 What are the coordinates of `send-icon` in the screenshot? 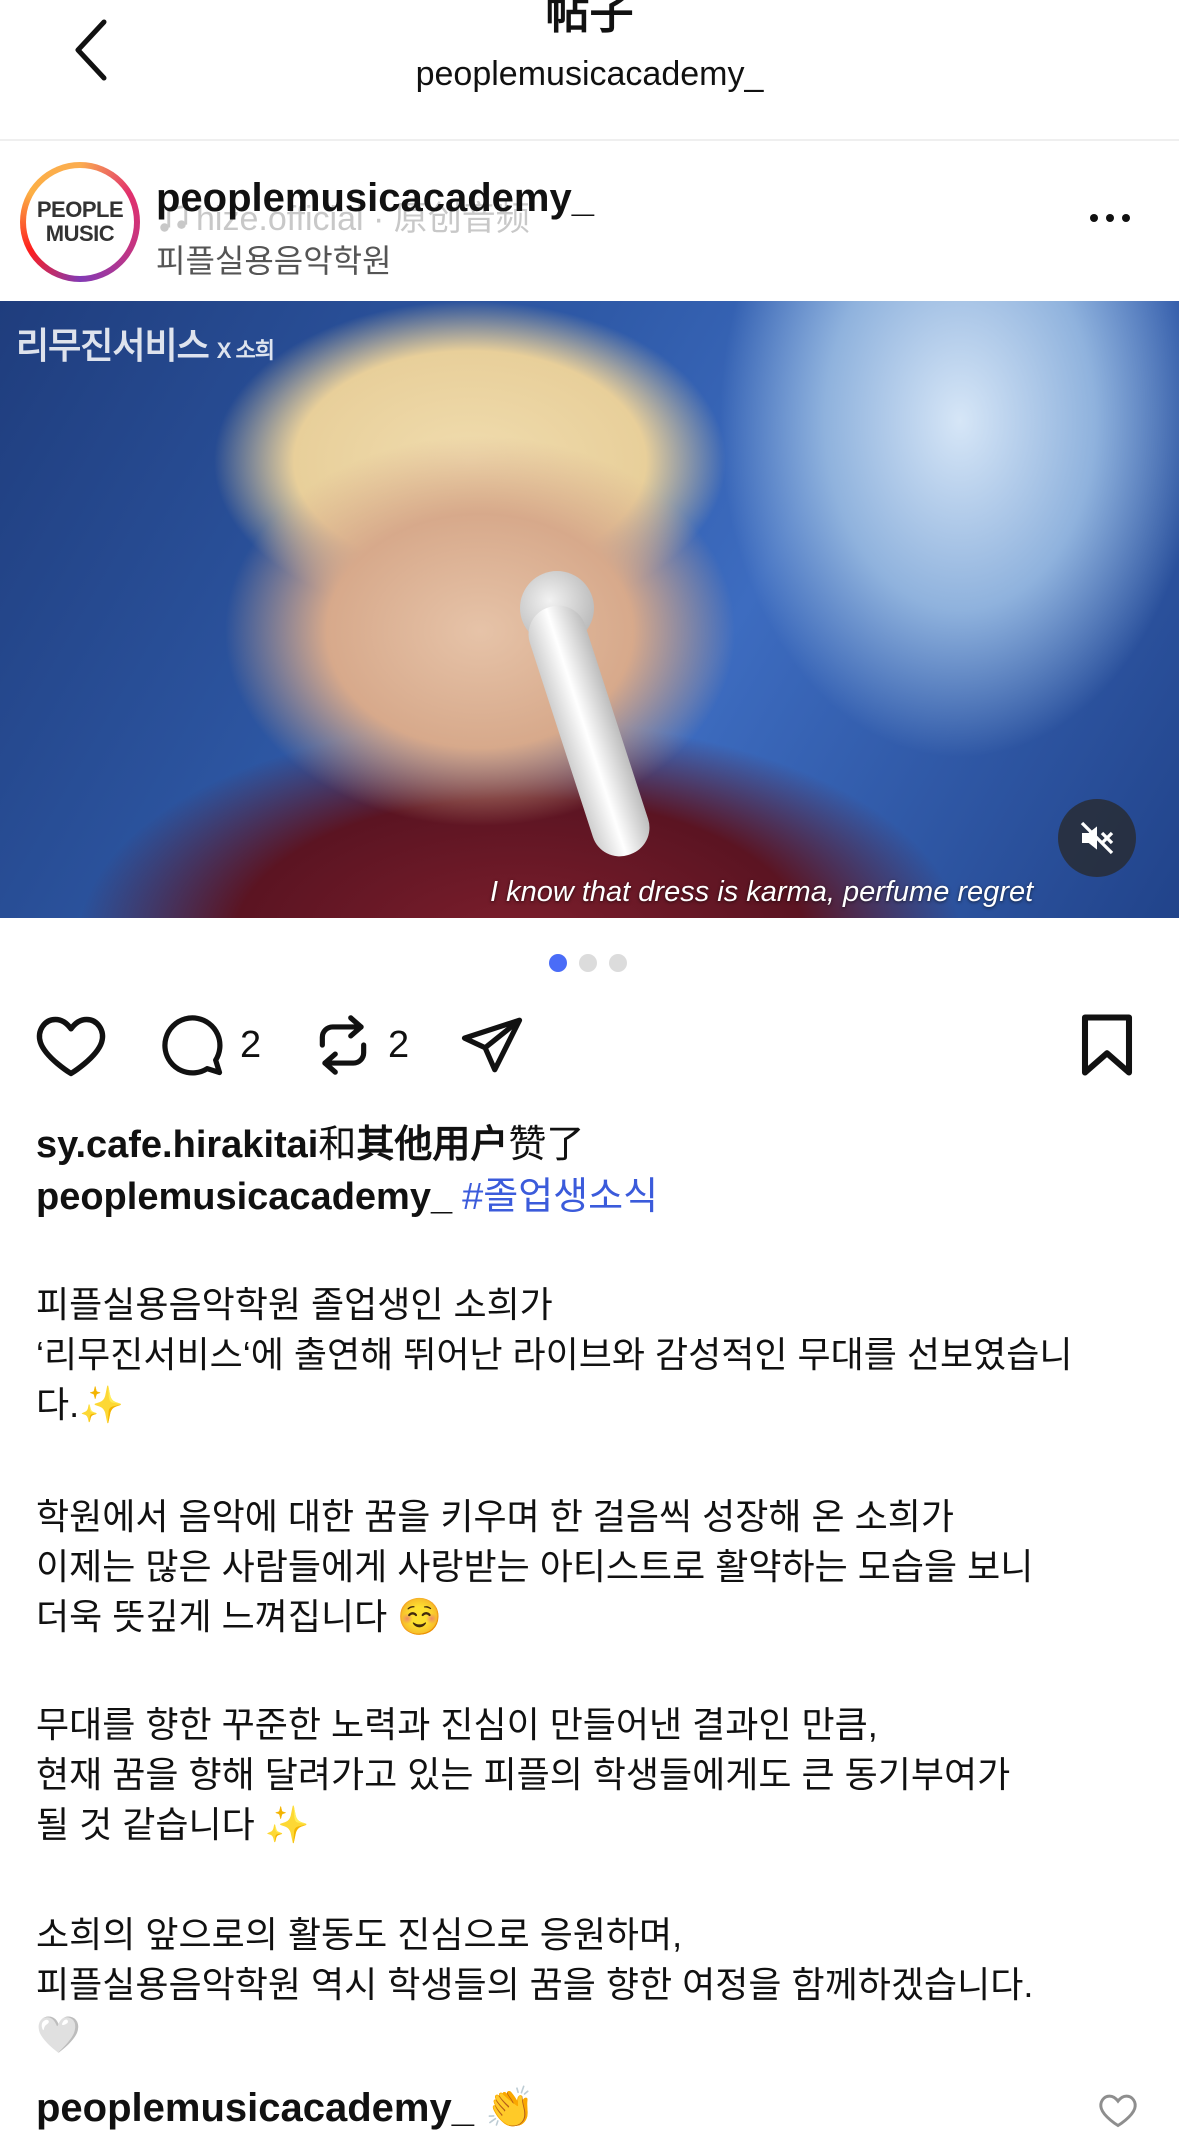 It's located at (492, 1045).